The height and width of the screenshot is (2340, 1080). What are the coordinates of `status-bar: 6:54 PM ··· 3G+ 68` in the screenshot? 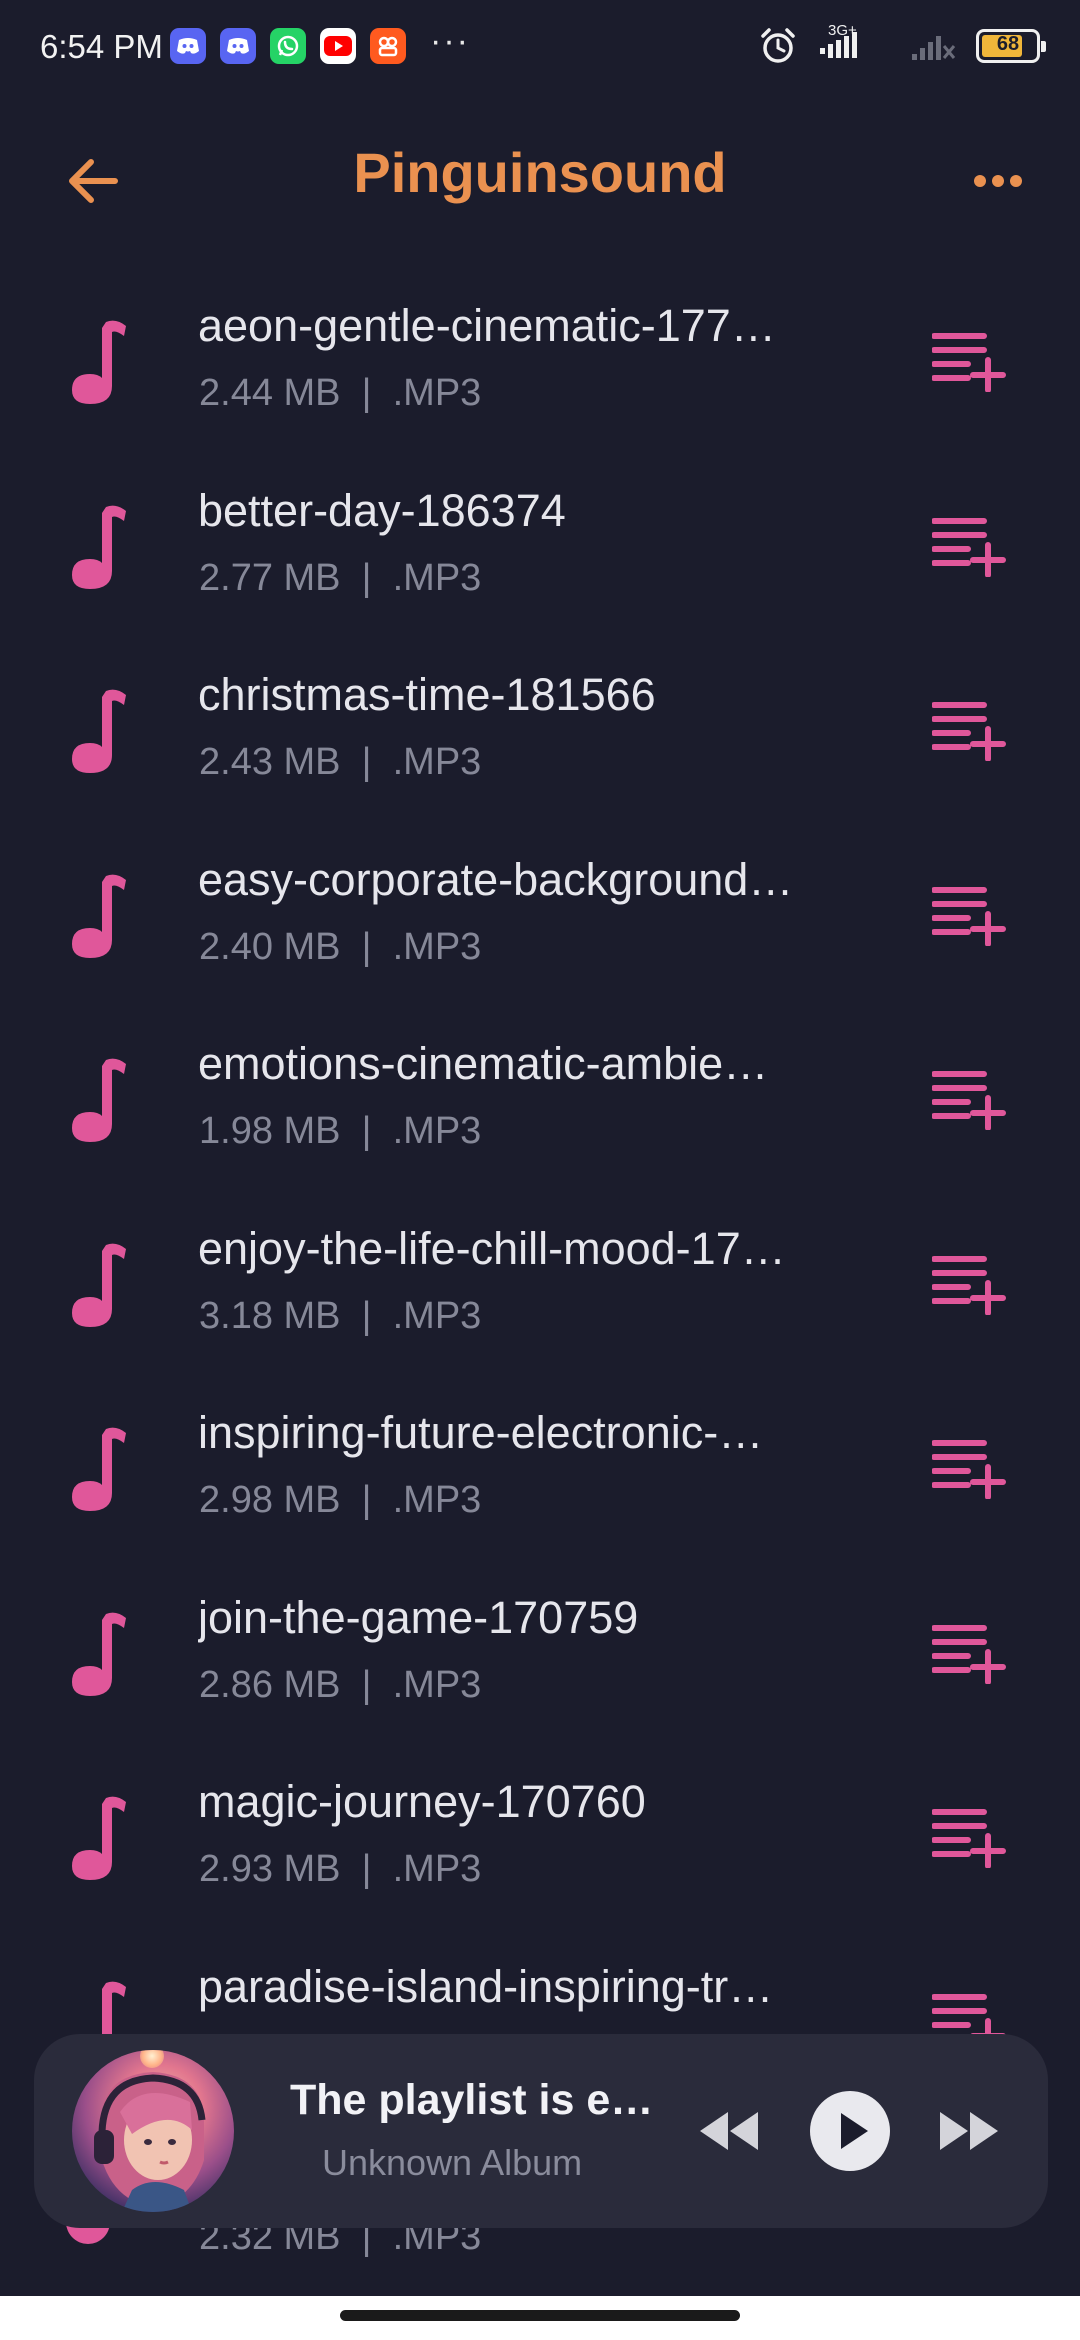 It's located at (540, 48).